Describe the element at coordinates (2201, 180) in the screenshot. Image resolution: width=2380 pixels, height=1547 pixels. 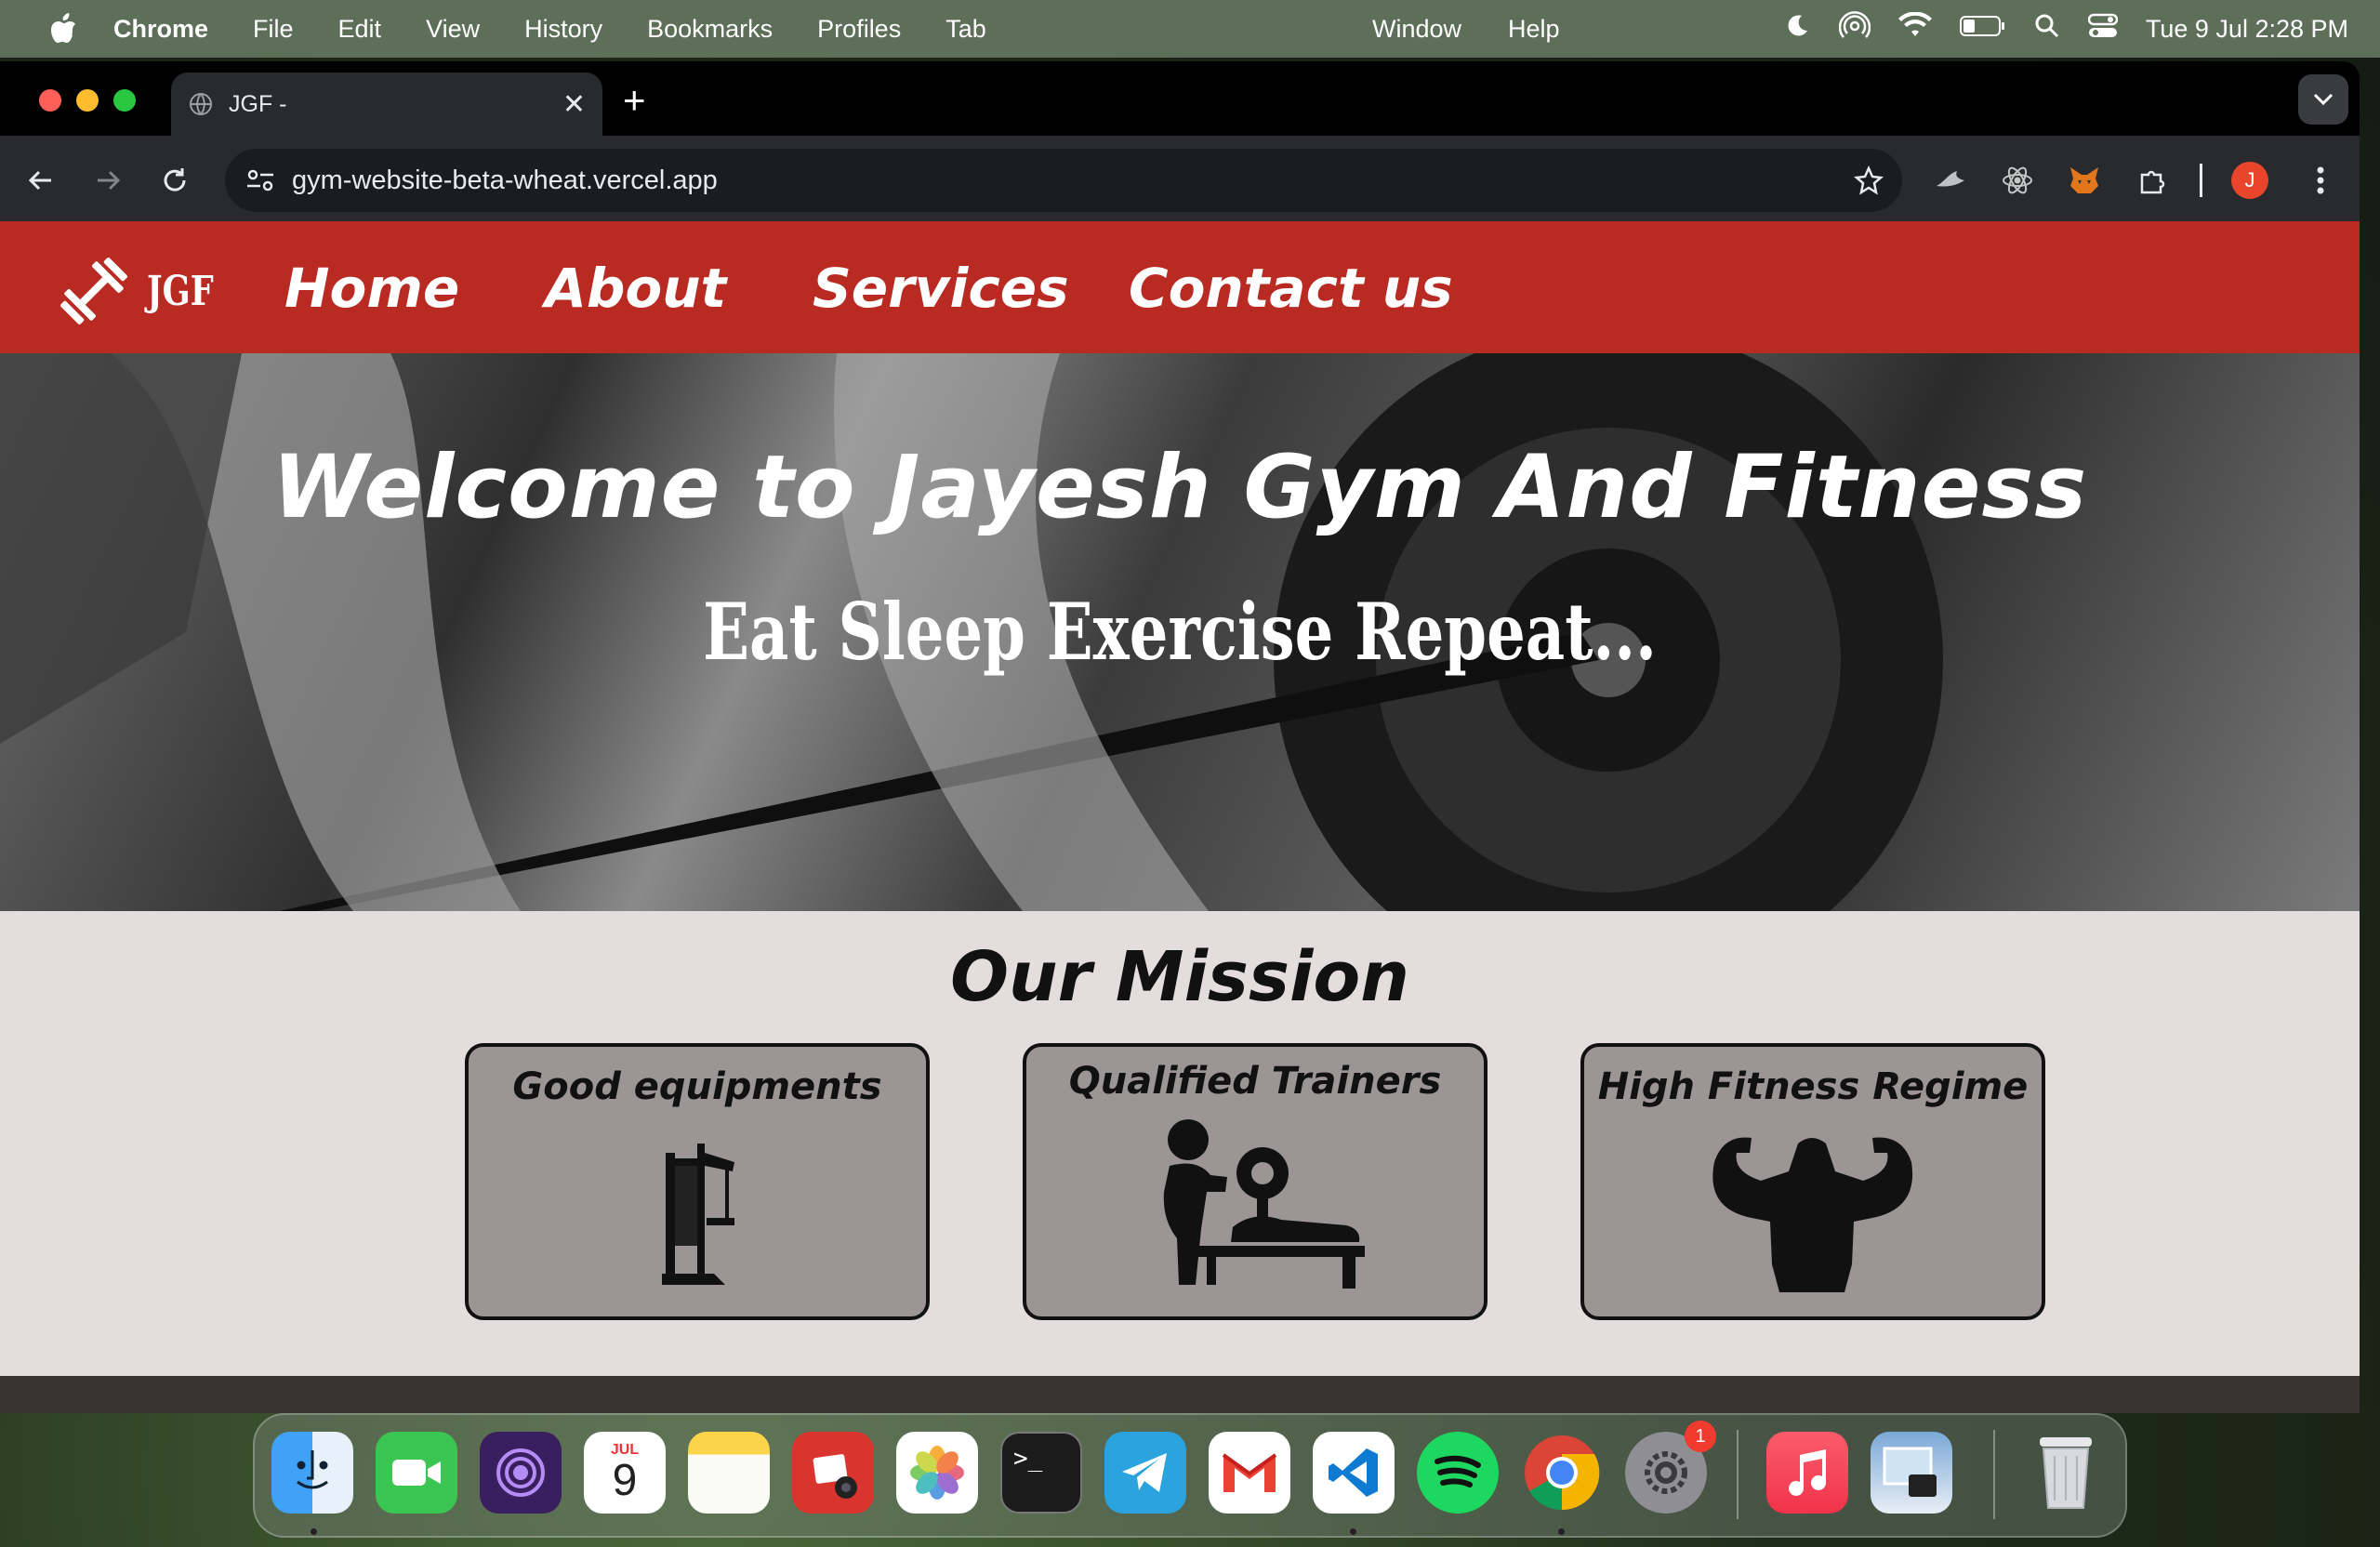
I see `toolbar-divider` at that location.